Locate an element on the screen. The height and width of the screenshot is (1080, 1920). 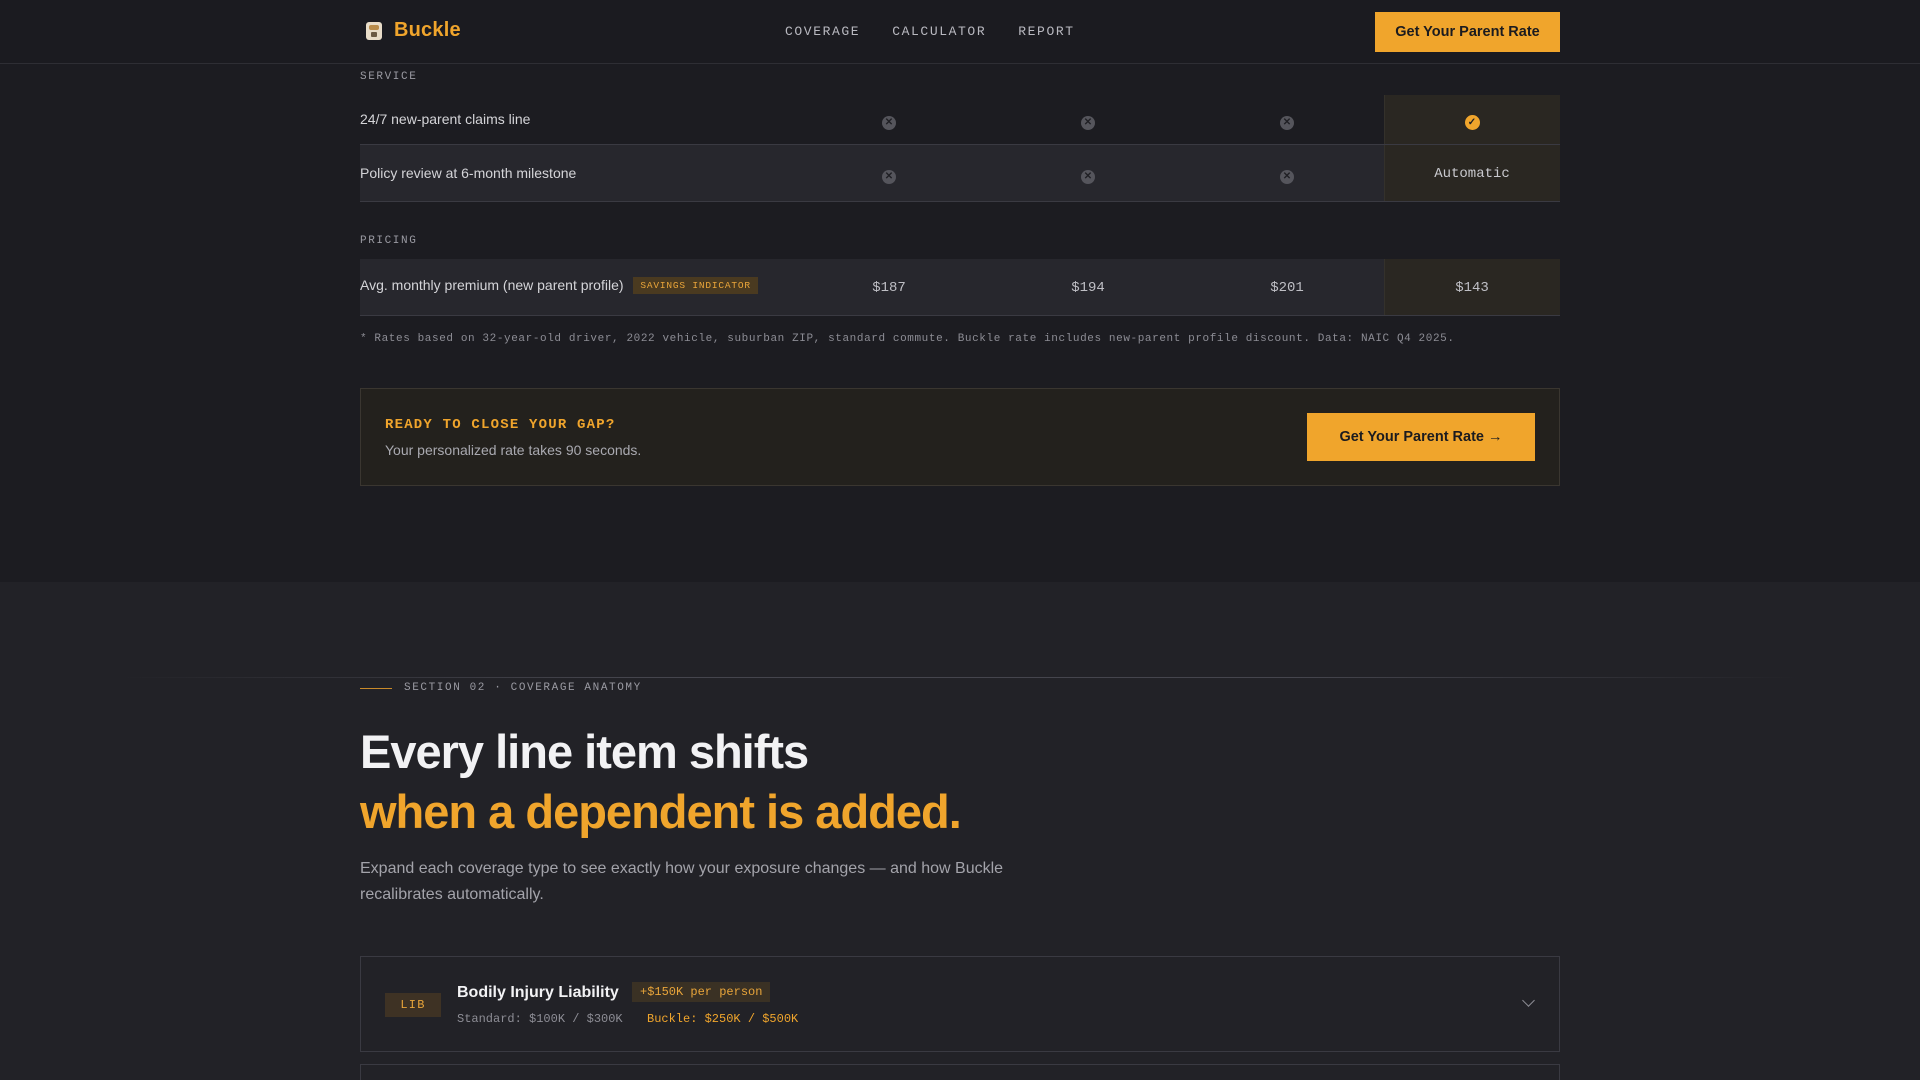
coverage-tag: LIB is located at coordinates (413, 1005).